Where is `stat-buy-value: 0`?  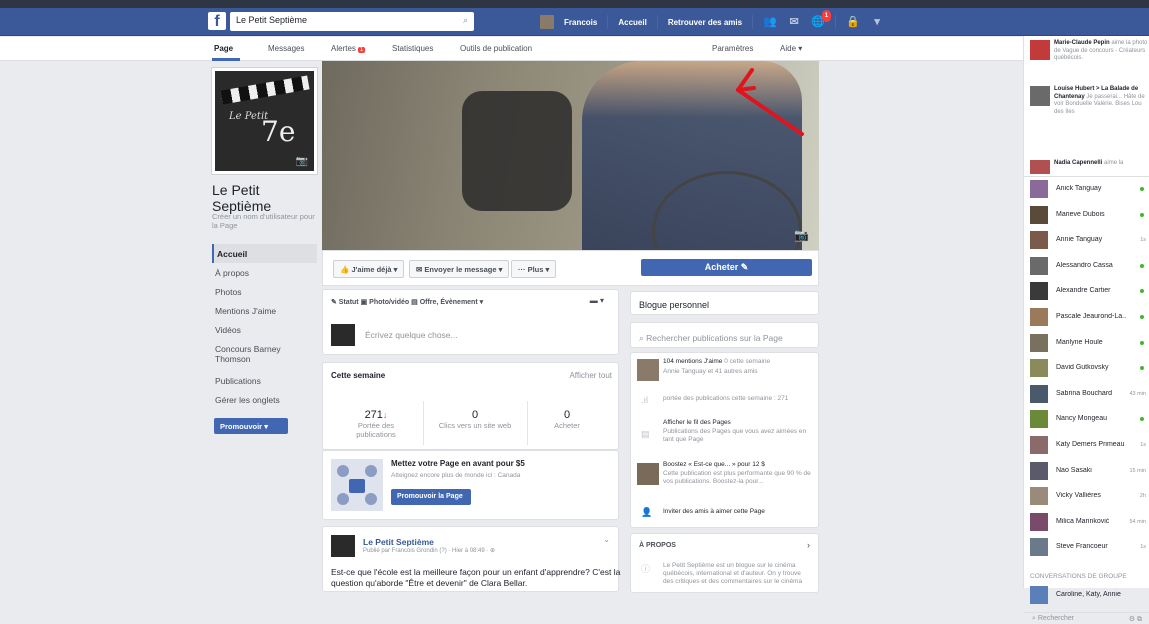 stat-buy-value: 0 is located at coordinates (567, 415).